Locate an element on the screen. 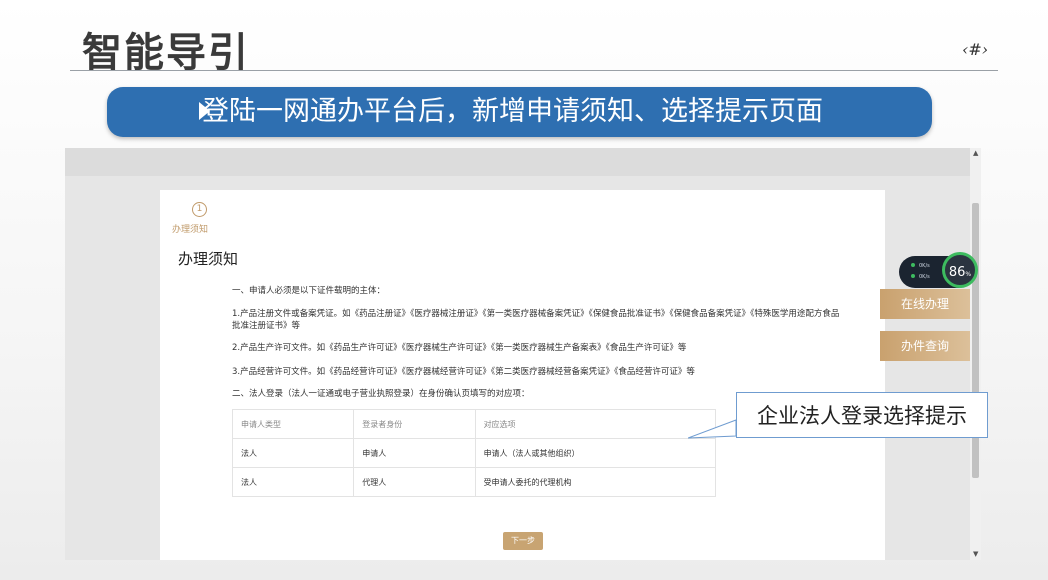 The image size is (1048, 580). scrollbar: ▲ ▼ is located at coordinates (975, 354).